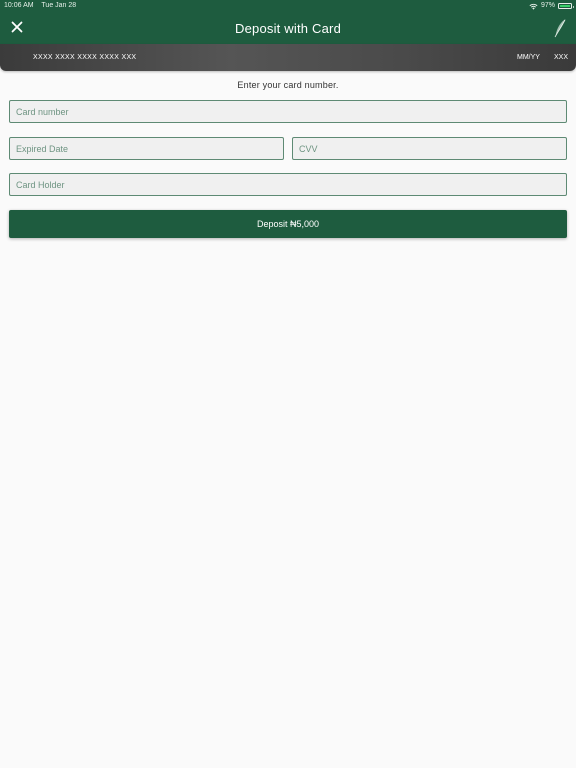  What do you see at coordinates (528, 57) in the screenshot?
I see `card-expiry-preview: MM/YY` at bounding box center [528, 57].